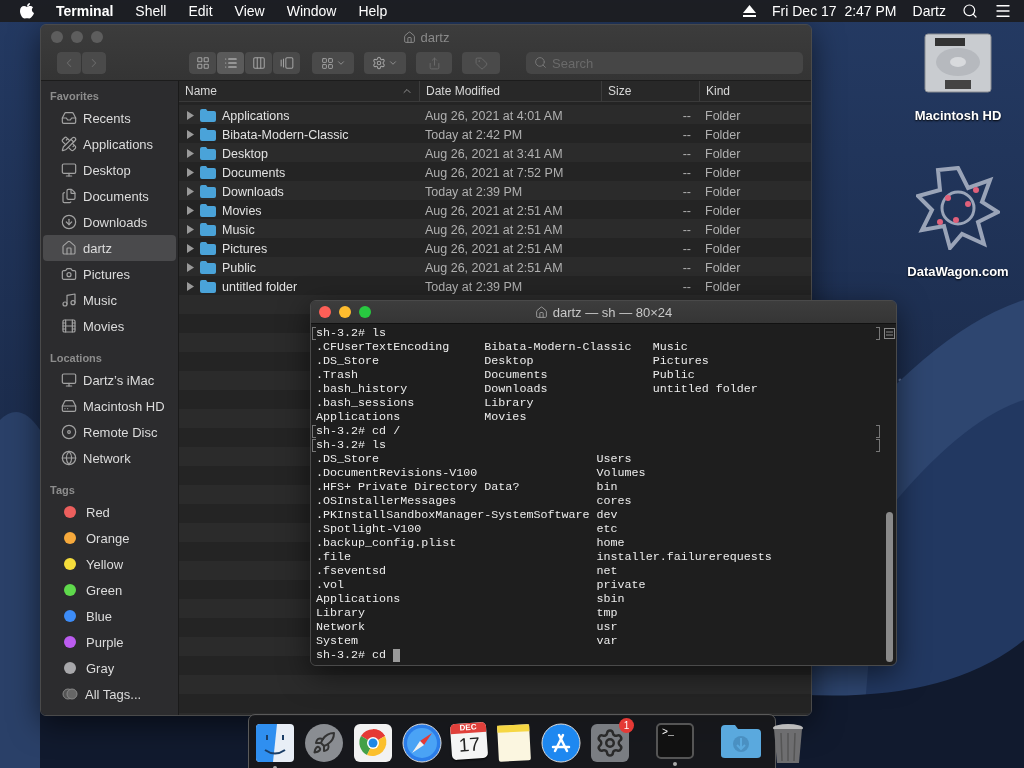 The width and height of the screenshot is (1024, 768). What do you see at coordinates (385, 63) in the screenshot?
I see `action-button` at bounding box center [385, 63].